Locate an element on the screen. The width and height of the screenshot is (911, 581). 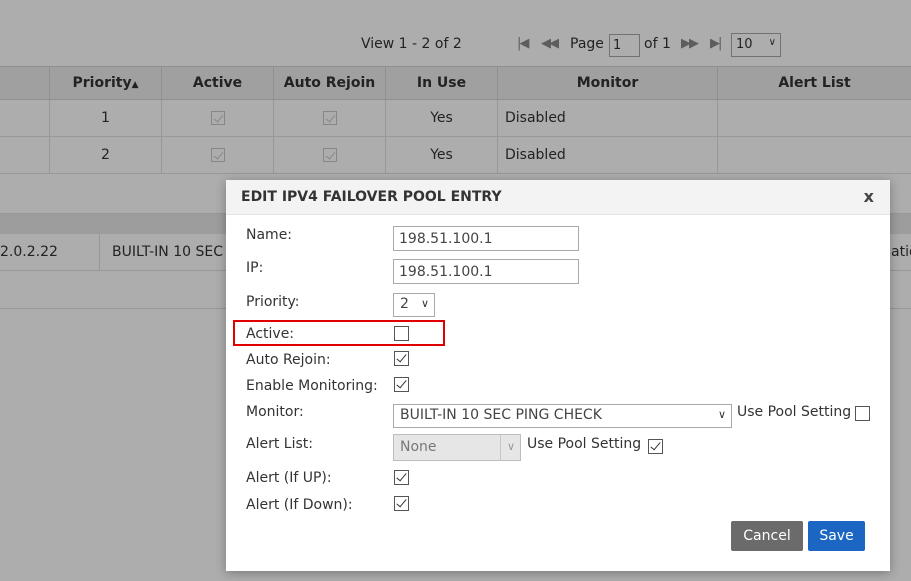
alert-list-use-pool-checkbox is located at coordinates (655, 446).